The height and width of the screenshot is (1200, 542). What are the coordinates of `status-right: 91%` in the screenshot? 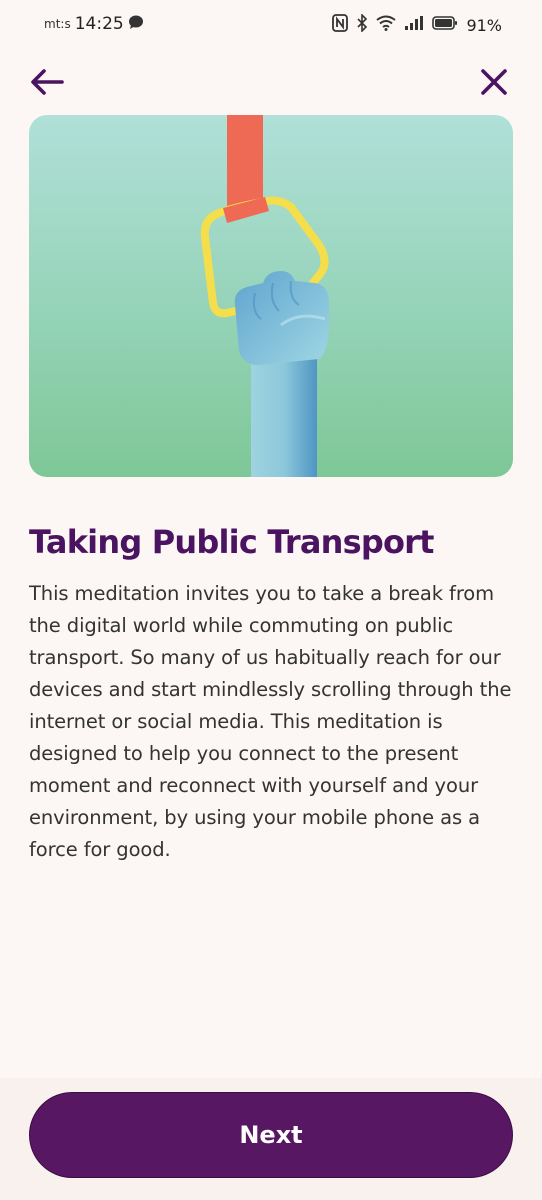 It's located at (417, 24).